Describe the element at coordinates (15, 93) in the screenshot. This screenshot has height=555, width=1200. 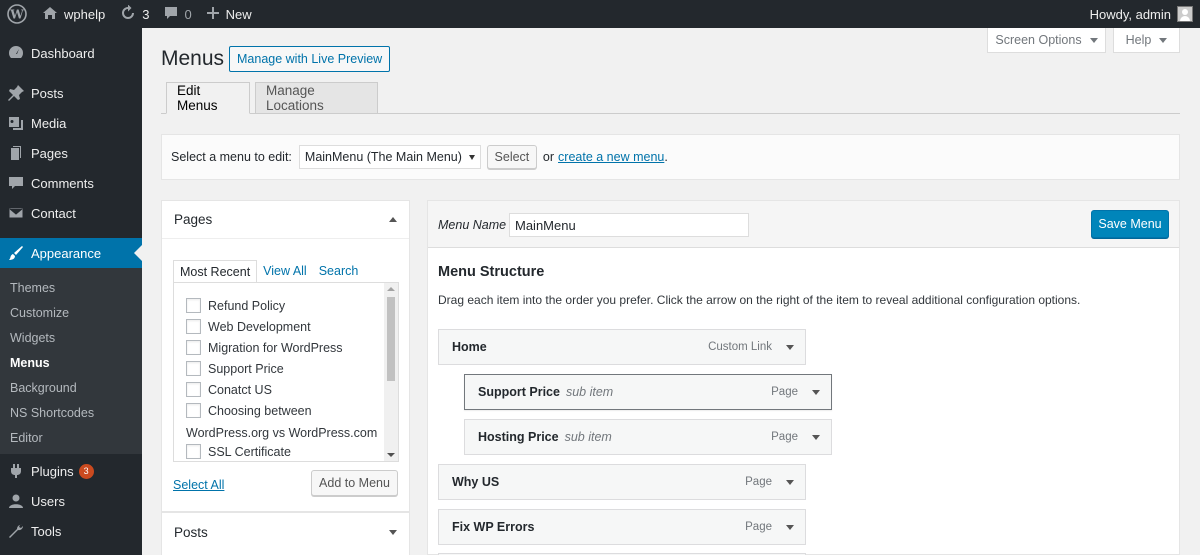
I see `pin-icon` at that location.